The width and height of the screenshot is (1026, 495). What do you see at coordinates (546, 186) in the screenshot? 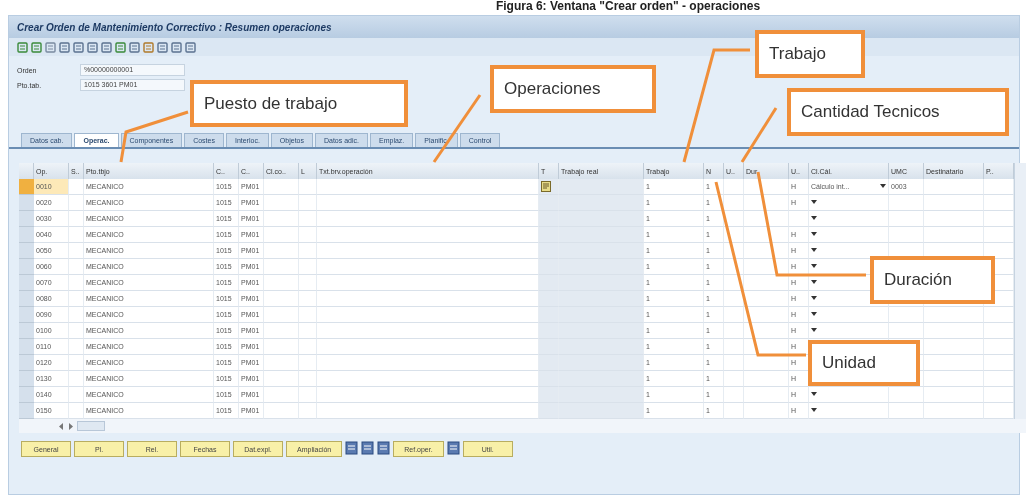
I see `note-icon` at bounding box center [546, 186].